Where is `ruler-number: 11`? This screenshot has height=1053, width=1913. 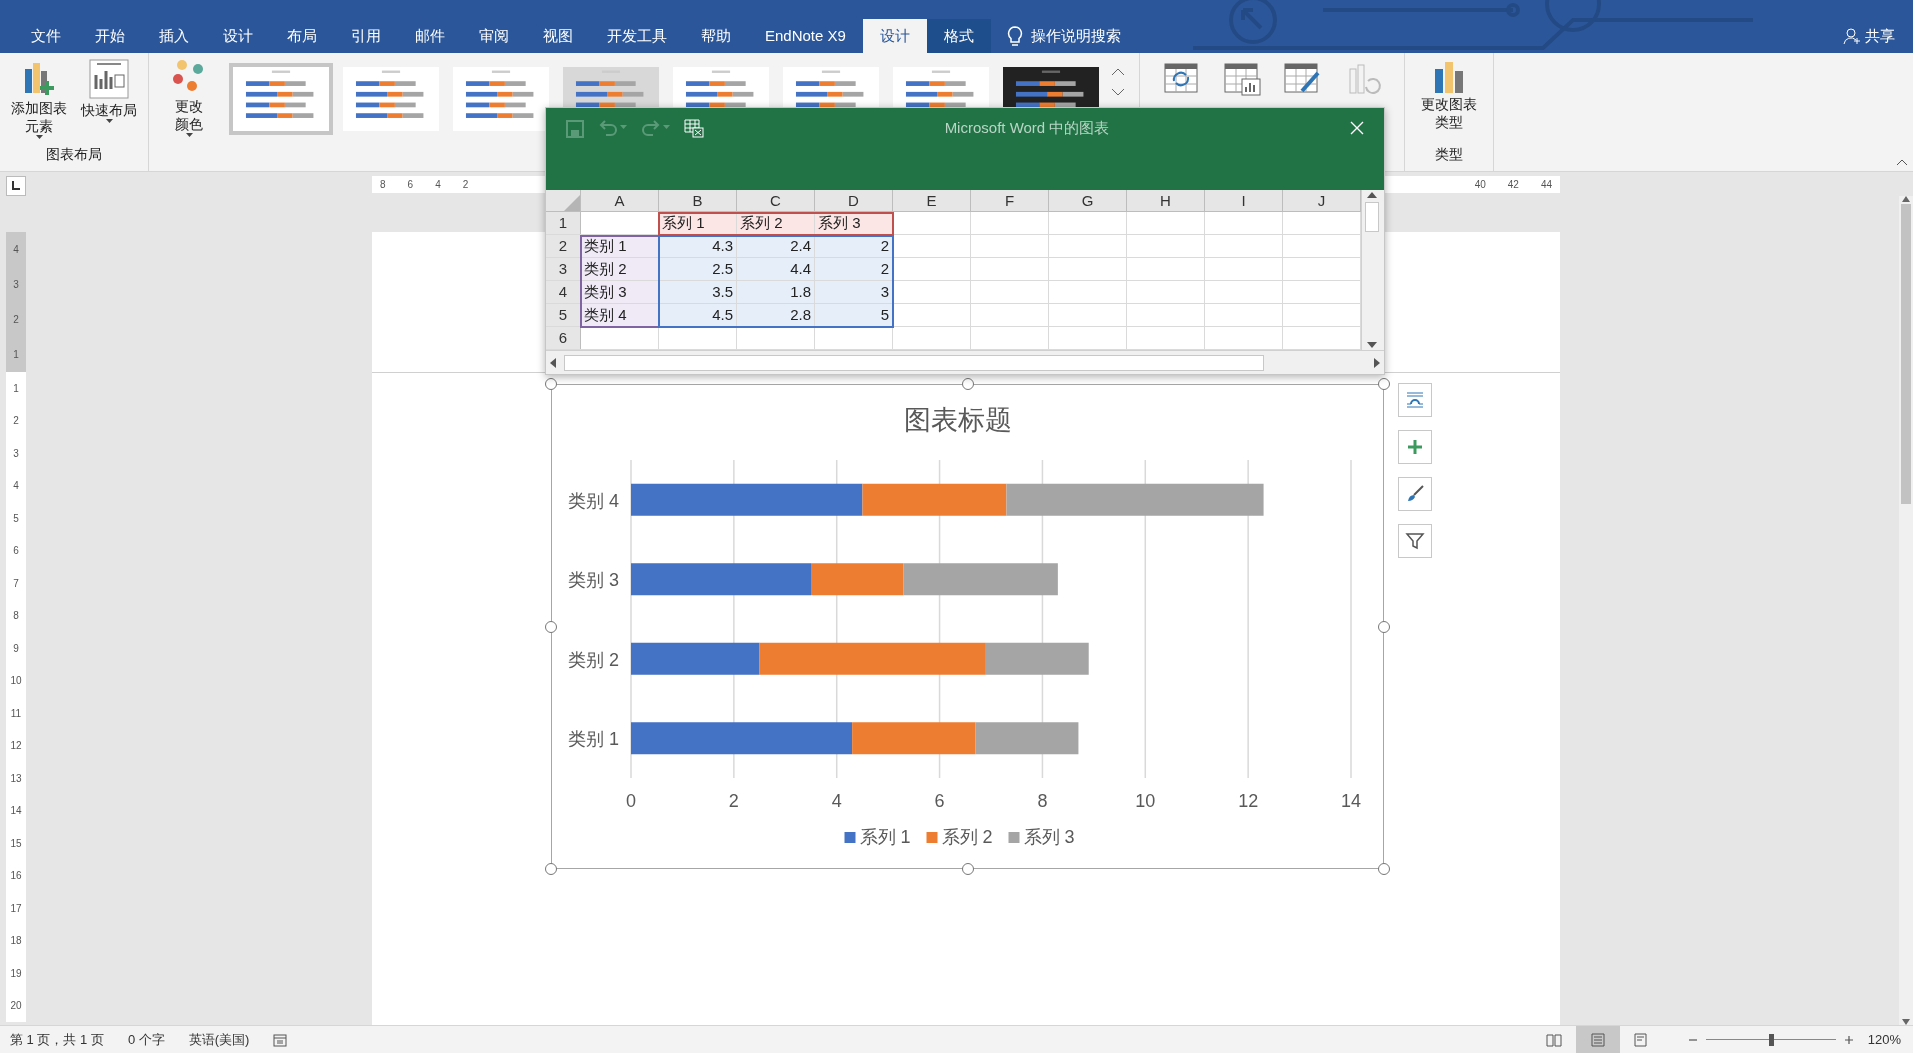 ruler-number: 11 is located at coordinates (16, 713).